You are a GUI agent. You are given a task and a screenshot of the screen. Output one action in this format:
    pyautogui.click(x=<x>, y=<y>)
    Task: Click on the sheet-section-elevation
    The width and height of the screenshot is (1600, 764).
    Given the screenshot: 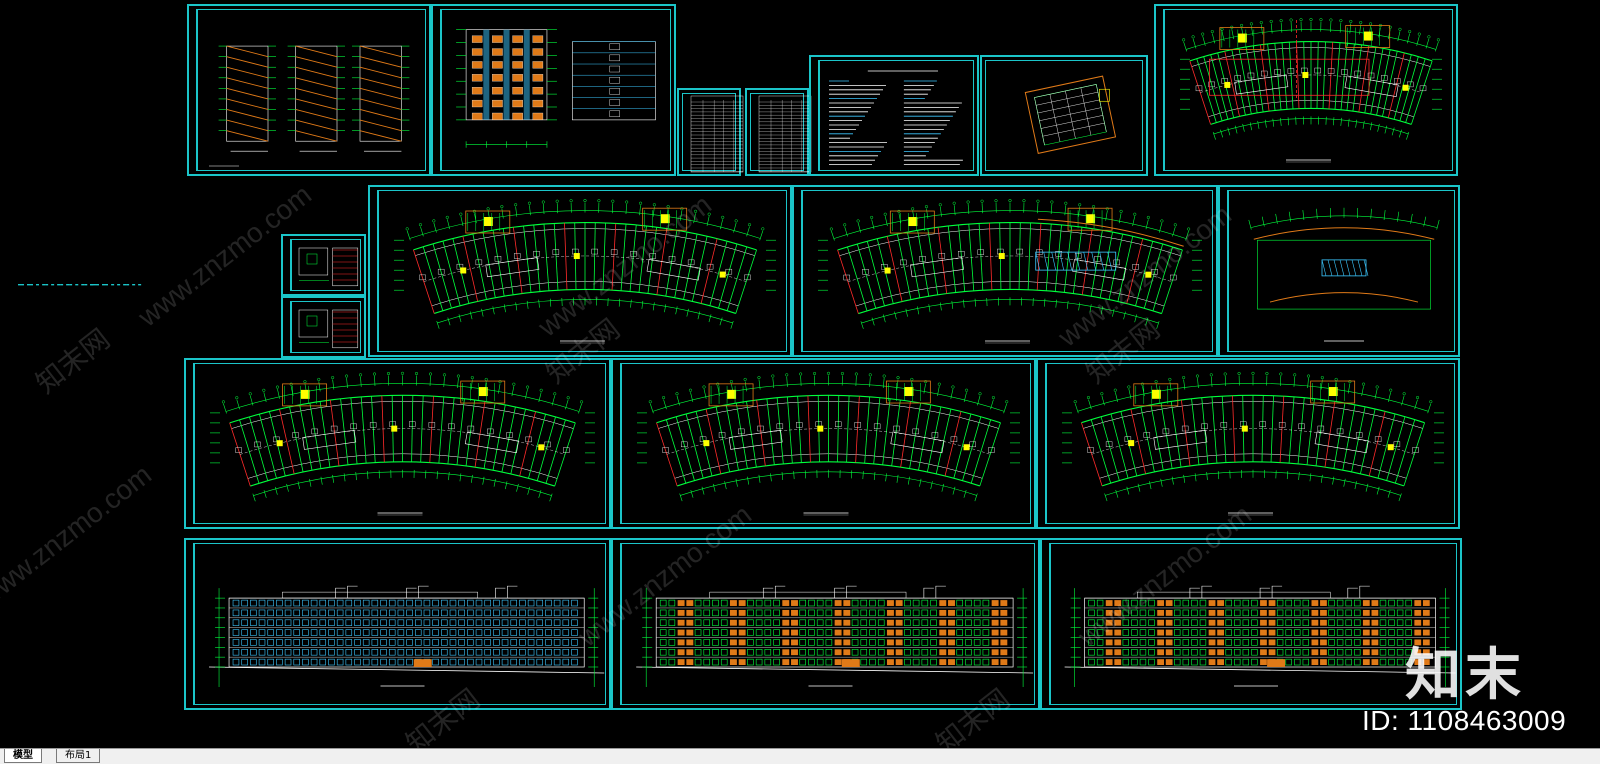 What is the action you would take?
    pyautogui.click(x=553, y=90)
    